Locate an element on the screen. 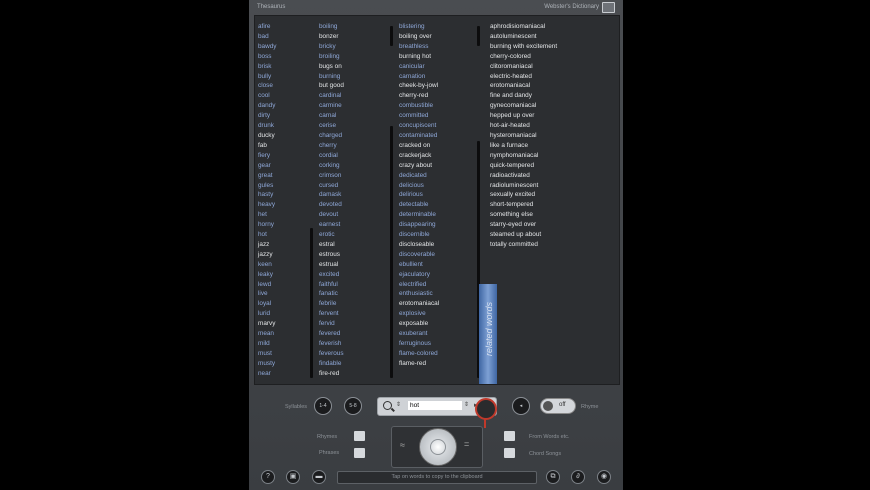 The image size is (870, 490). book-icon is located at coordinates (608, 7).